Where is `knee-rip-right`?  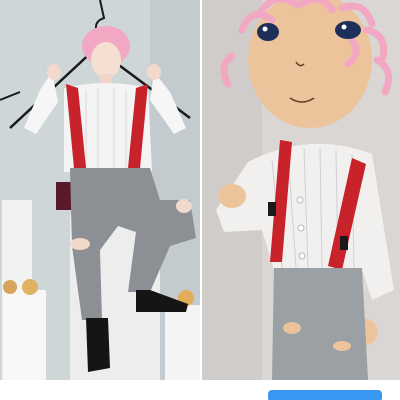
knee-rip-right is located at coordinates (184, 206).